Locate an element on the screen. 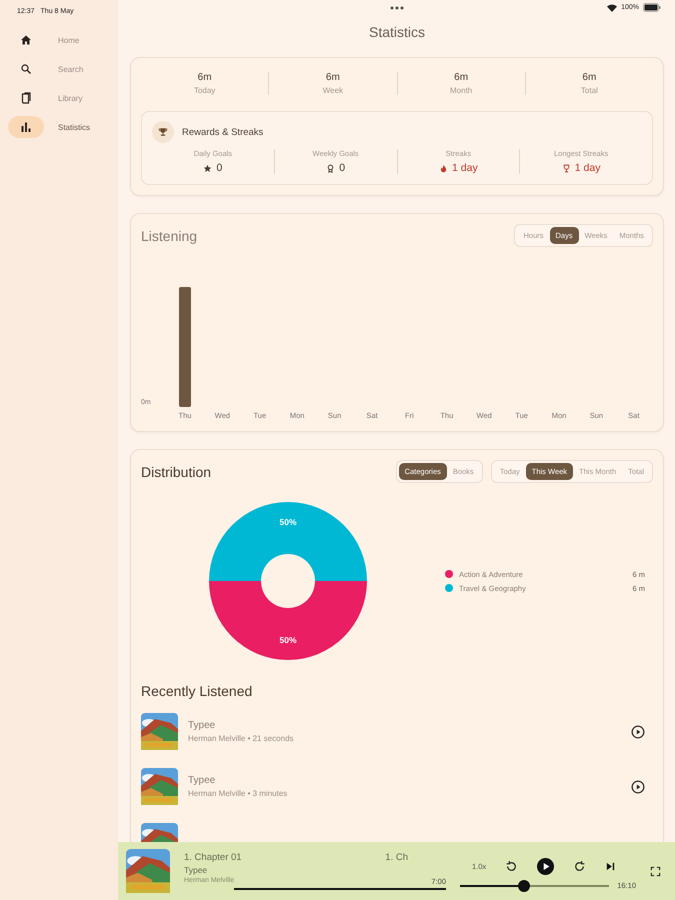 The image size is (675, 900). rewards-title: Rewards & Streaks is located at coordinates (223, 132).